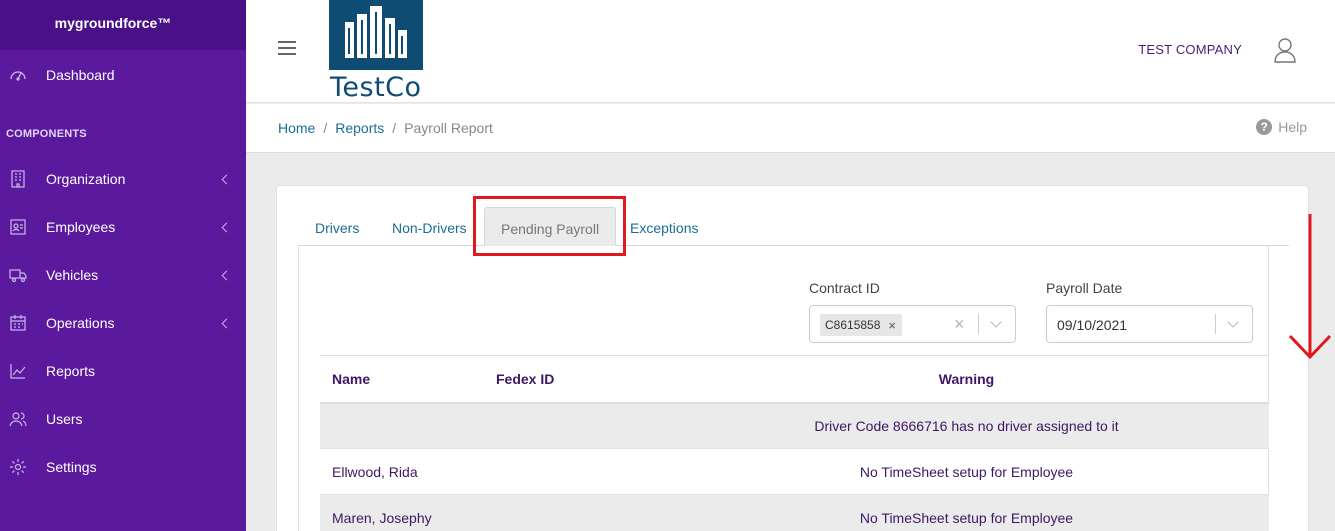 This screenshot has width=1335, height=531. I want to click on tab-drivers: Drivers, so click(337, 228).